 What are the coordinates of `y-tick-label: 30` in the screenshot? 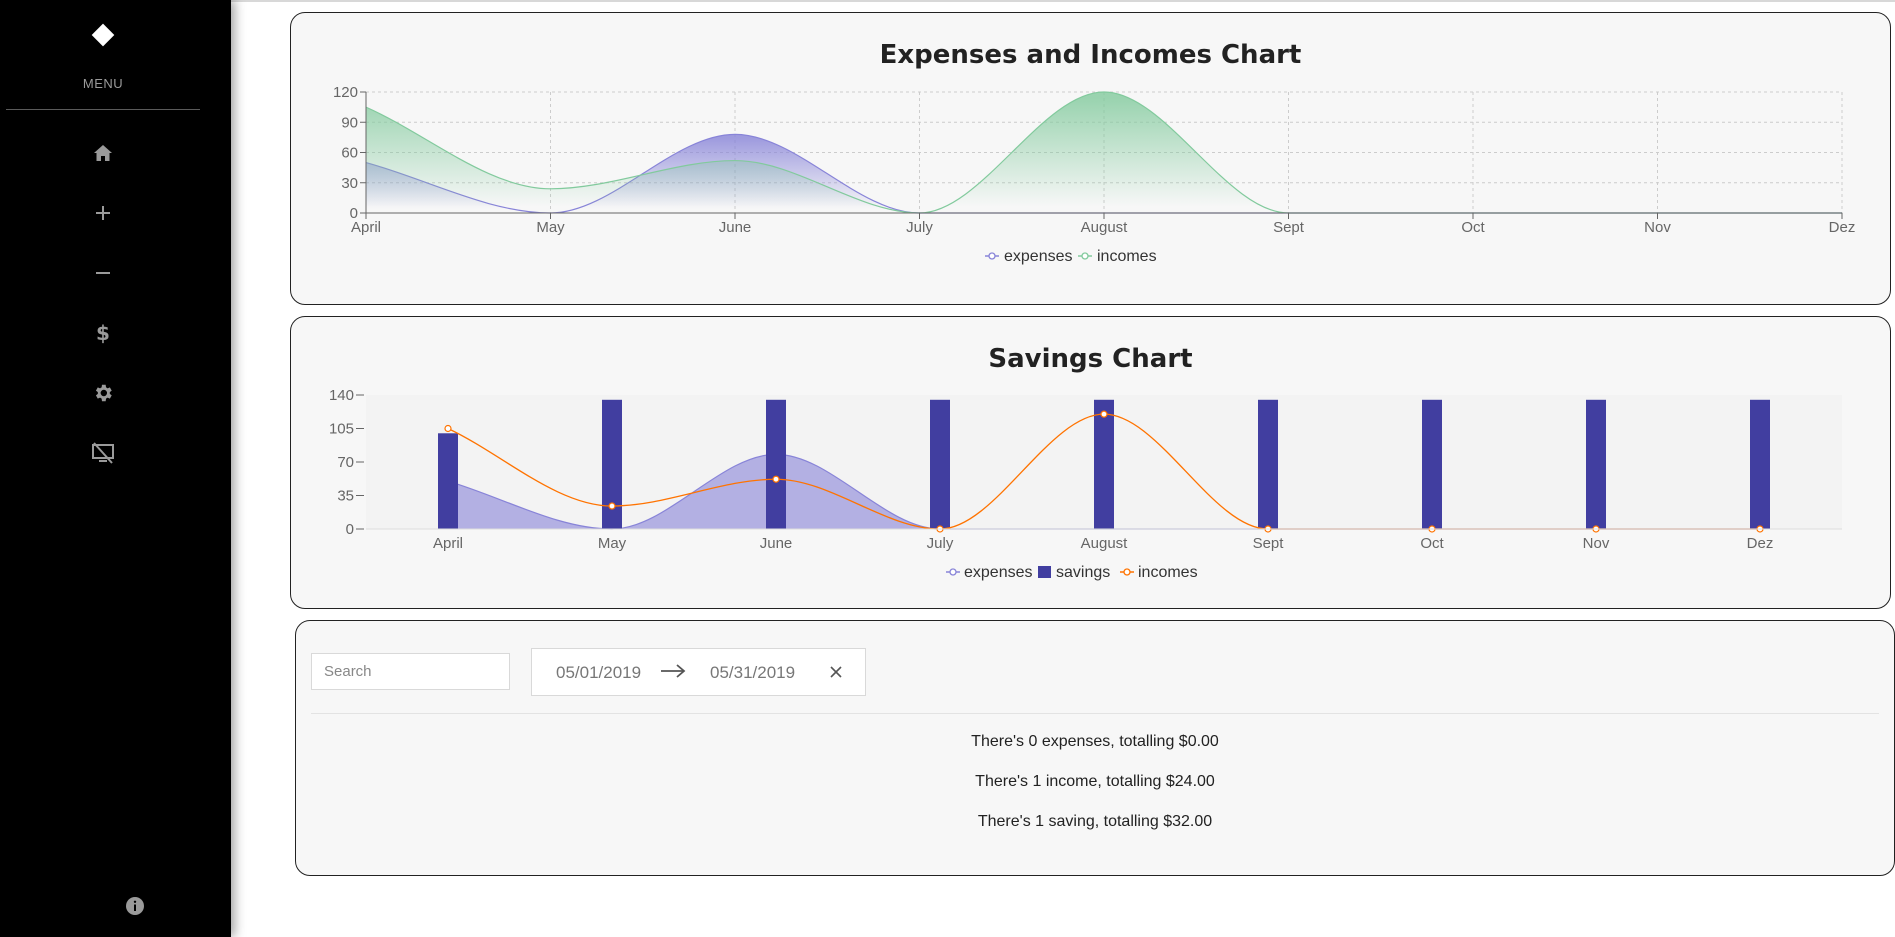 It's located at (349, 183).